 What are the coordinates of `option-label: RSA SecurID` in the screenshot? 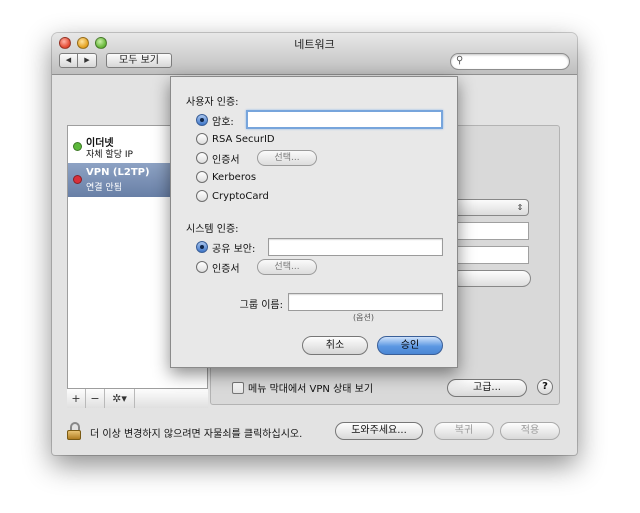 It's located at (243, 139).